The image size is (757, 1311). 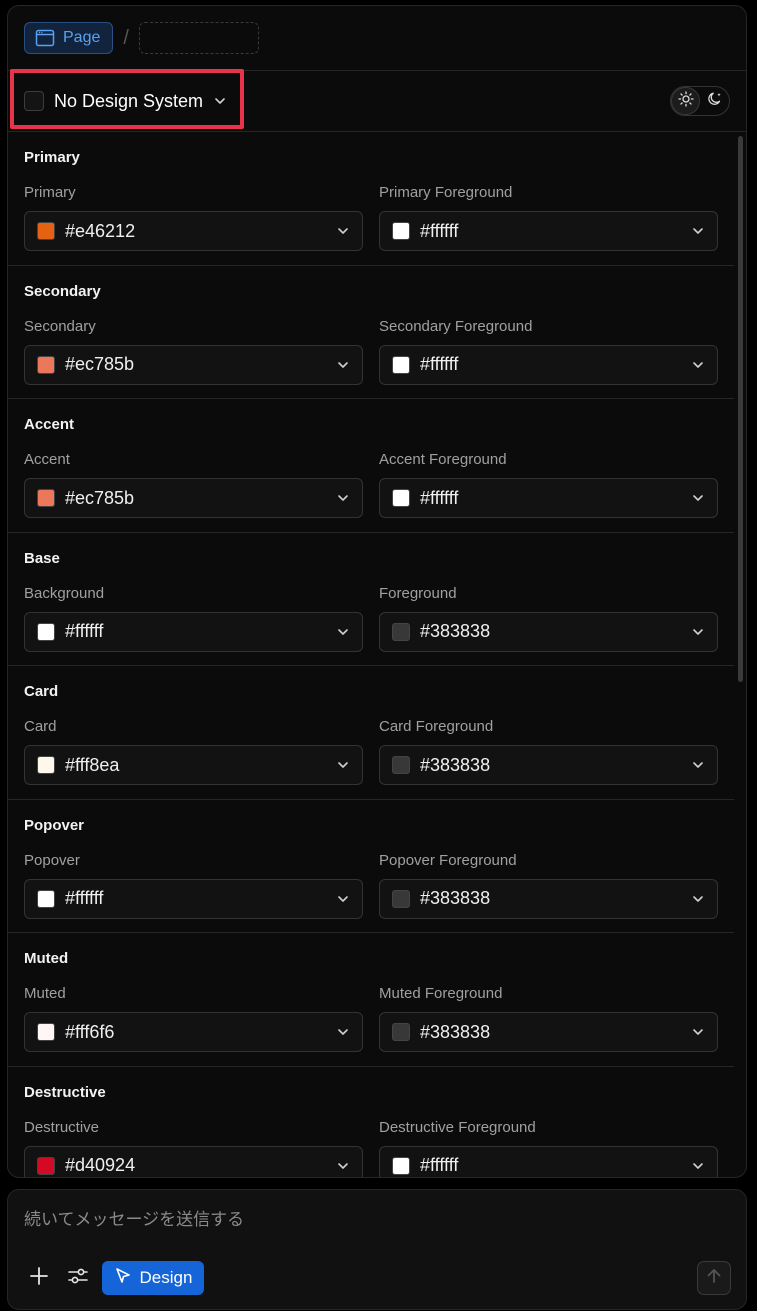 I want to click on color-picker: #d40924, so click(x=193, y=1161).